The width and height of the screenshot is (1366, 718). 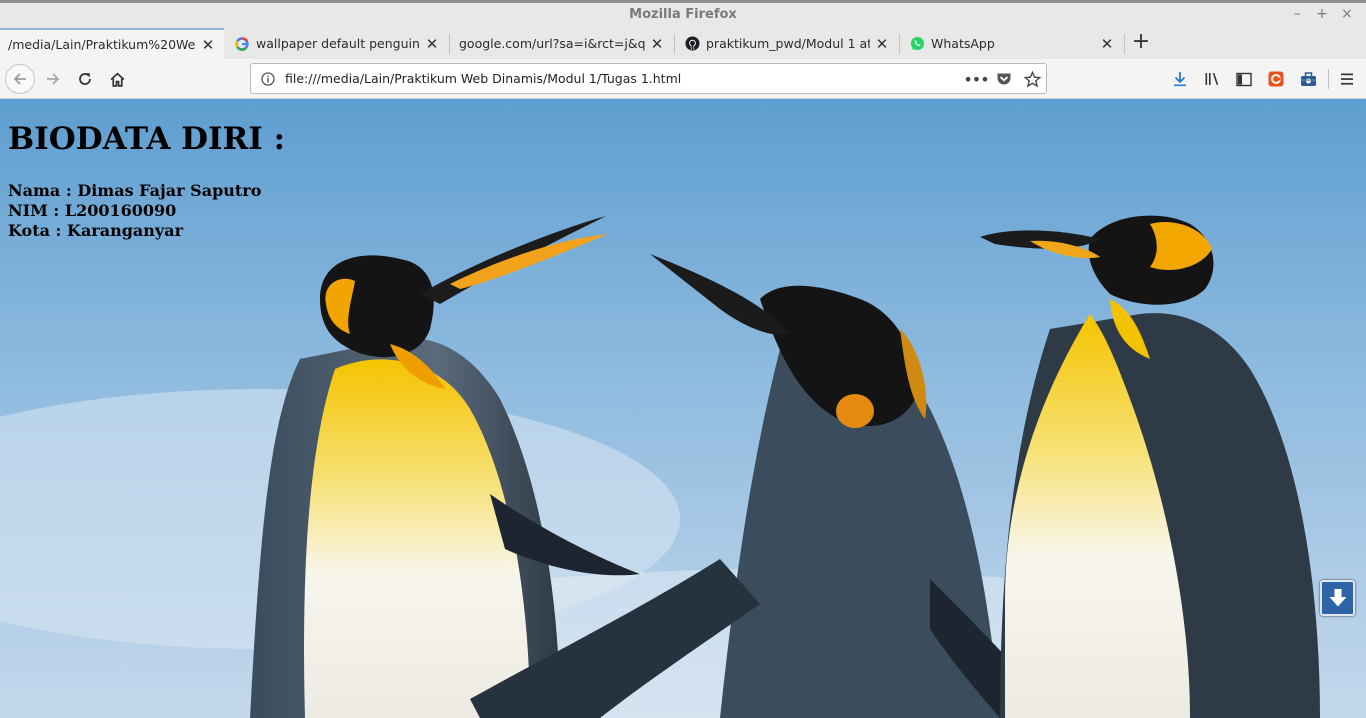 I want to click on tab-label: WhatsApp, so click(x=963, y=43).